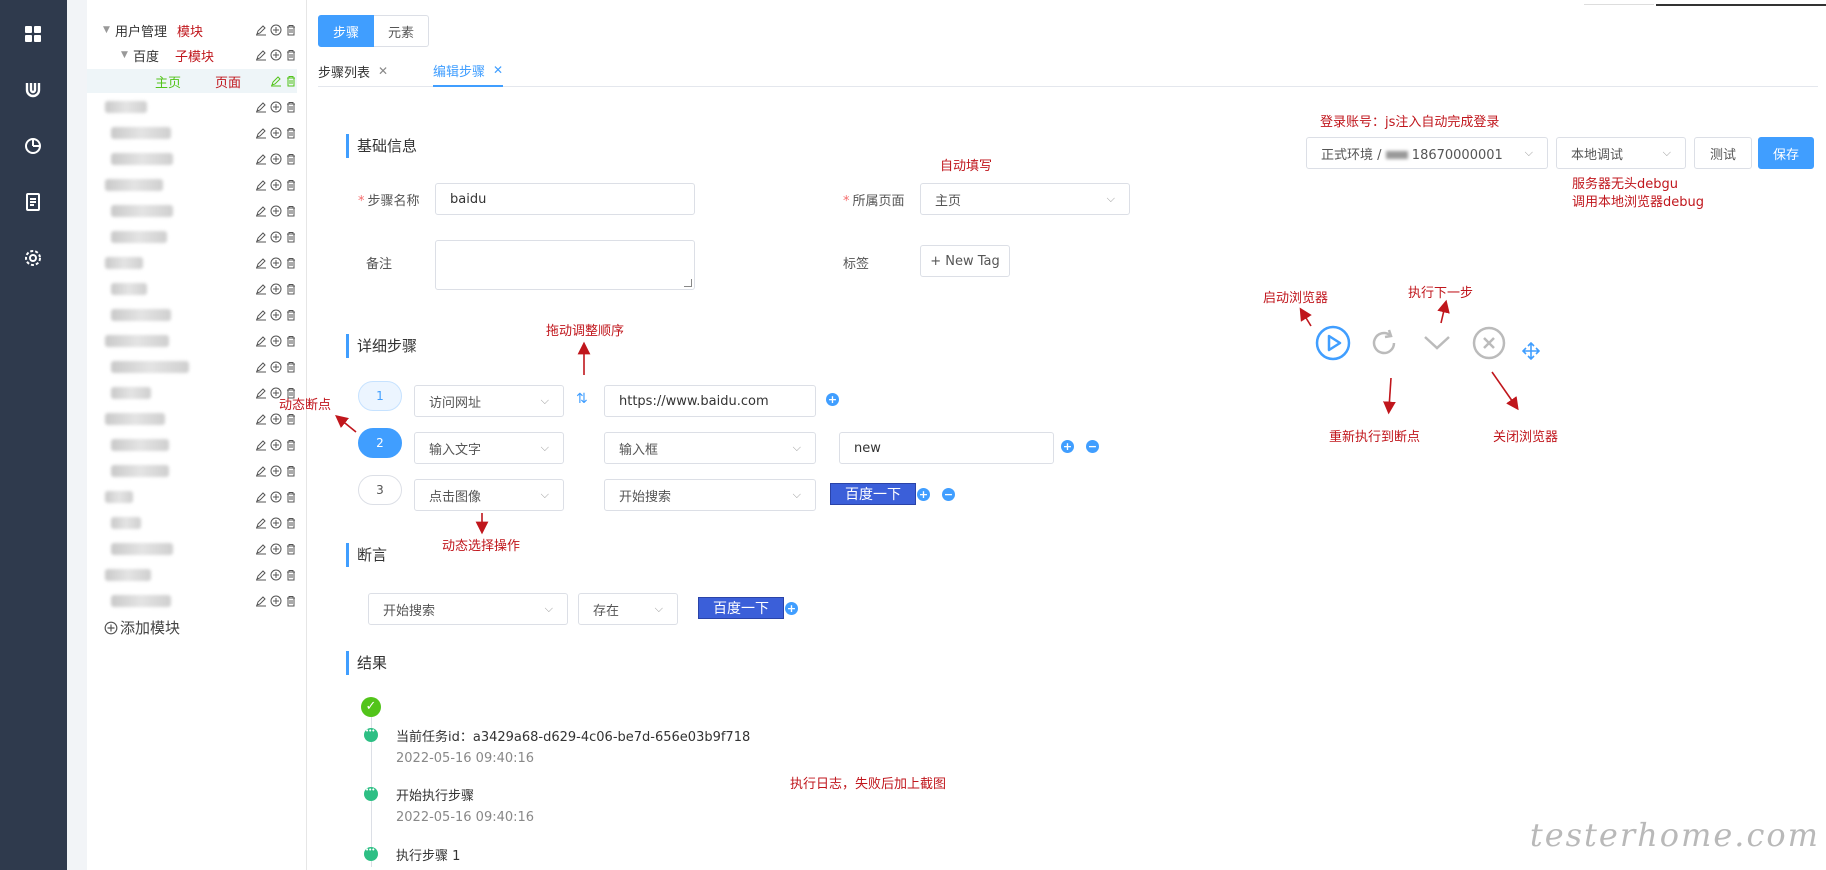 This screenshot has width=1826, height=870. What do you see at coordinates (489, 401) in the screenshot?
I see `step-action-select: 访问网址 ⌵` at bounding box center [489, 401].